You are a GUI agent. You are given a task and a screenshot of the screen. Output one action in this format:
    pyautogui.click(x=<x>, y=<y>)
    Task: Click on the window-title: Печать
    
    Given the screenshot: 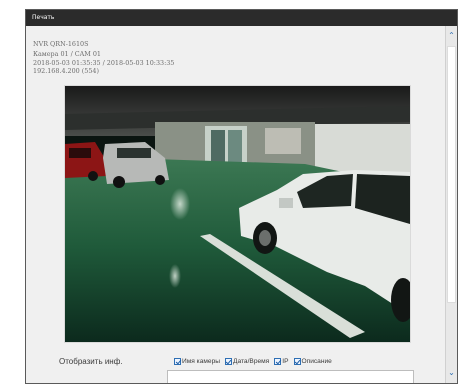 What is the action you would take?
    pyautogui.click(x=241, y=18)
    